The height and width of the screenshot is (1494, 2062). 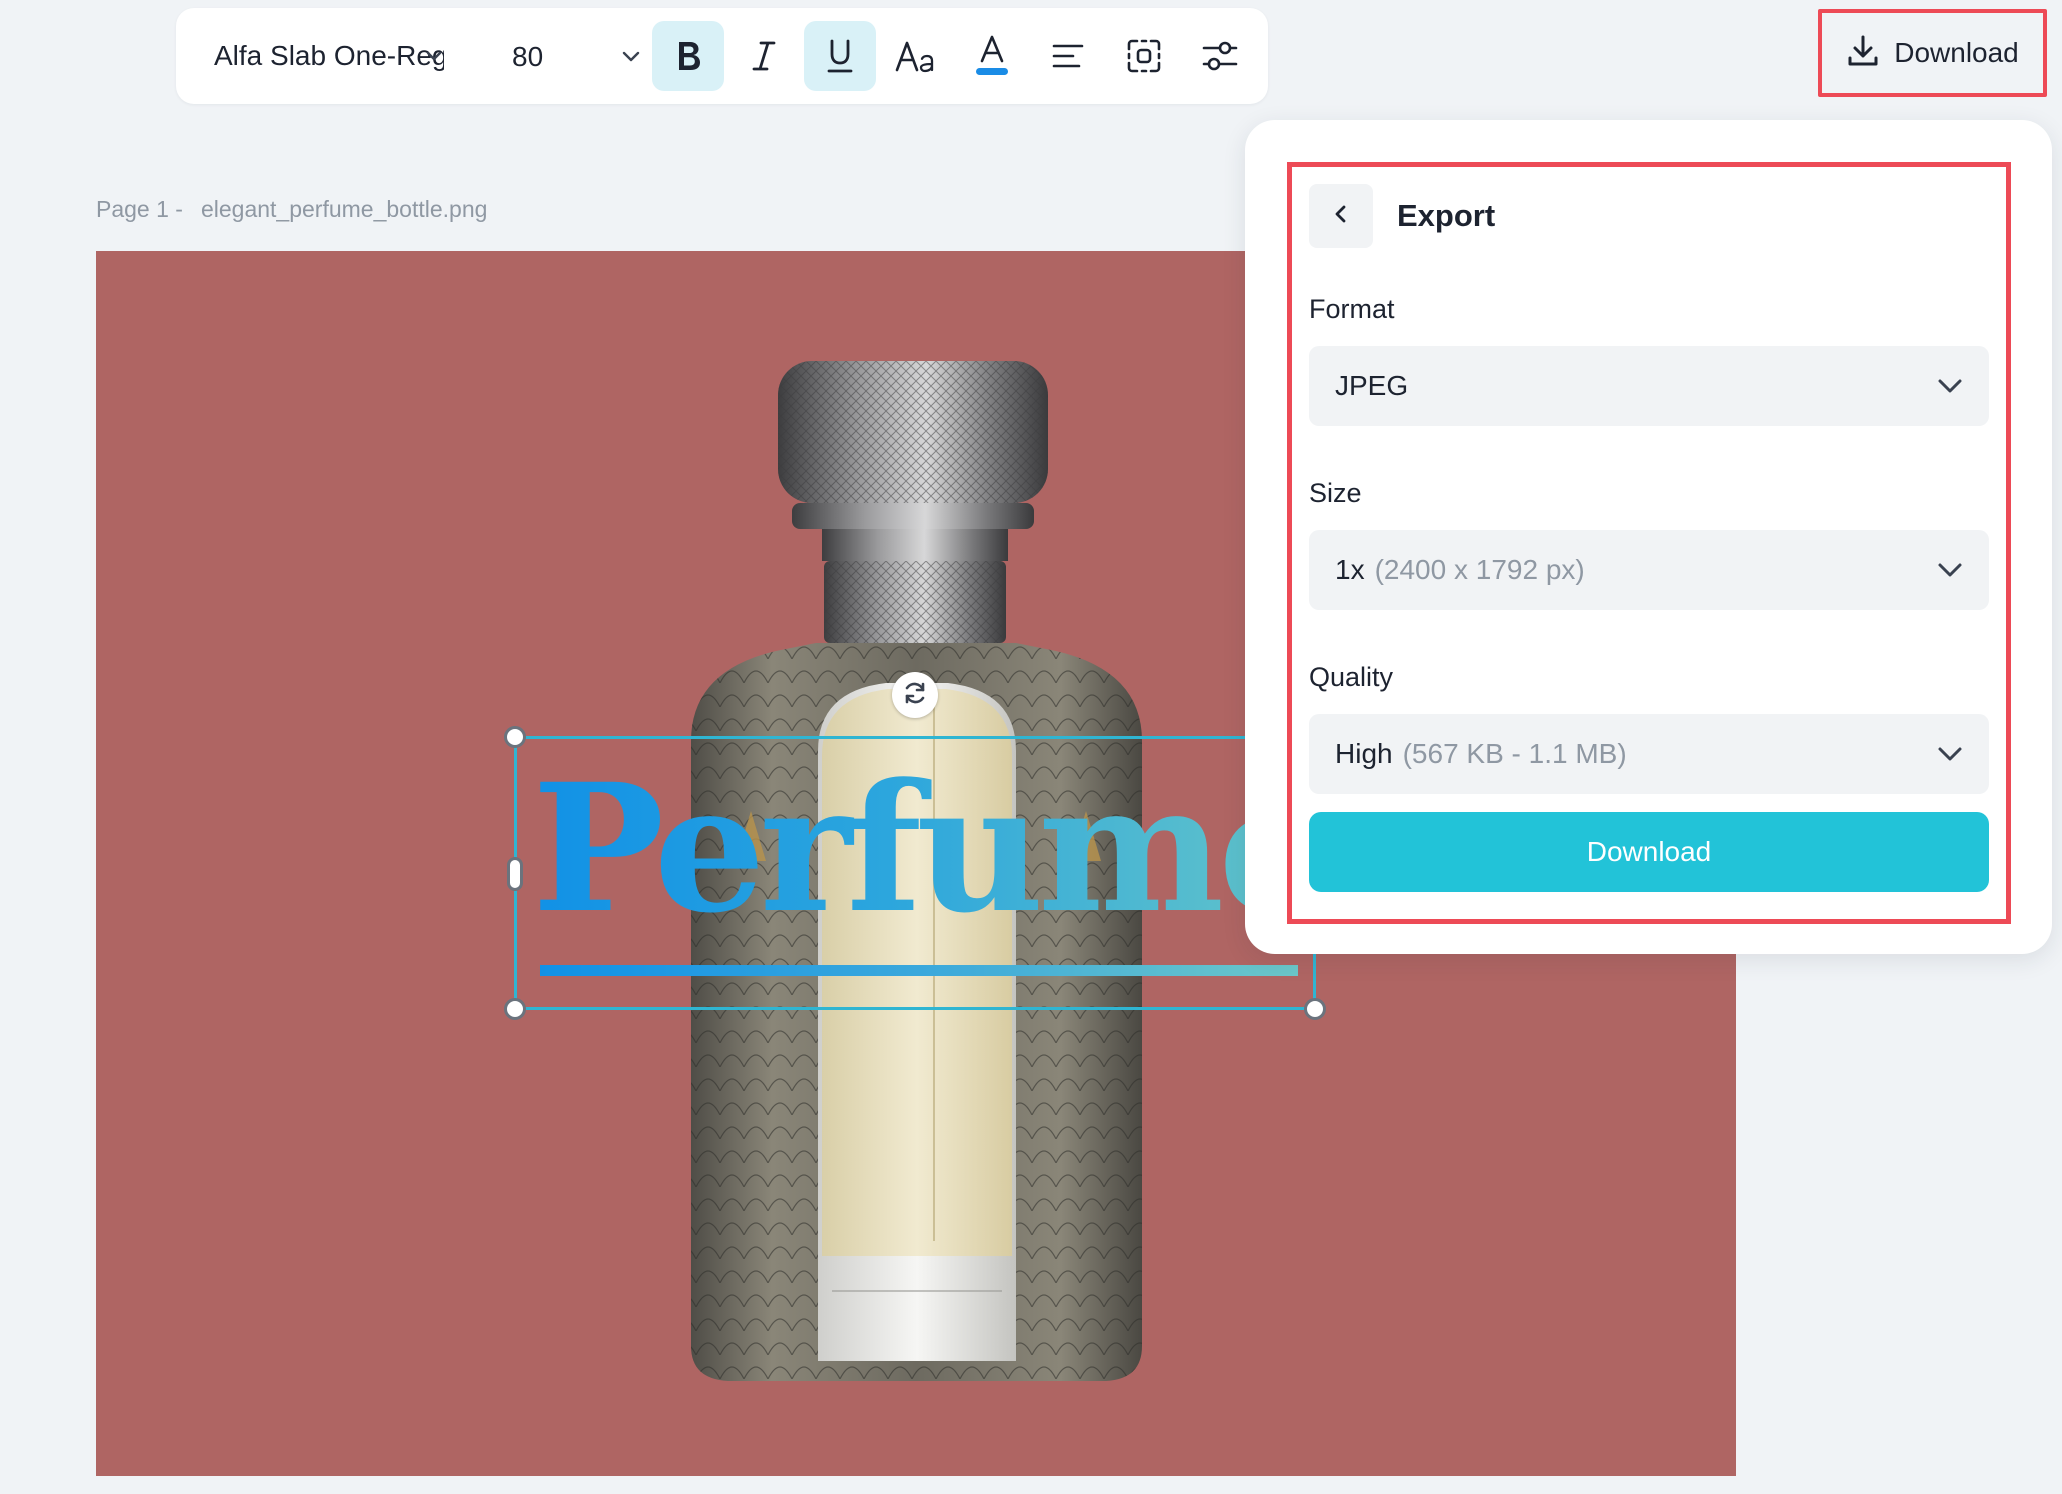 I want to click on page-caption: Page 1 - elegant_perfume_bottle.png, so click(x=291, y=209).